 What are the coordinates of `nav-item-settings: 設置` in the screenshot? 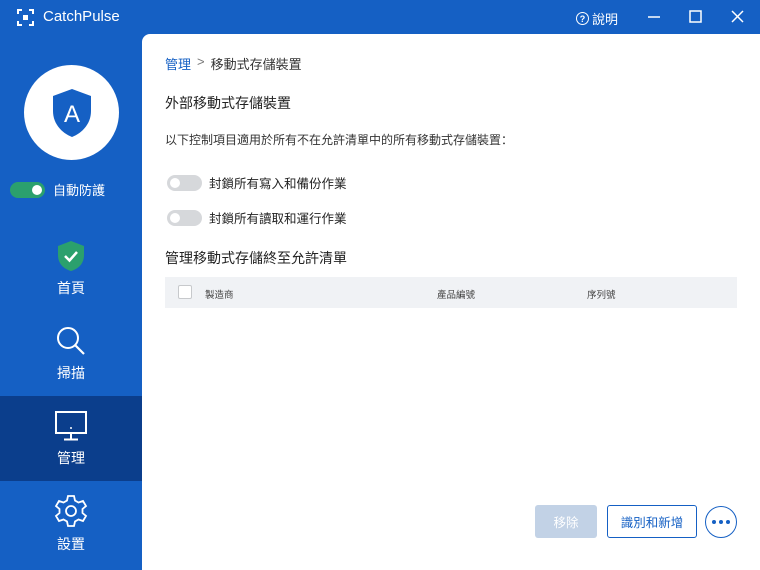 It's located at (71, 523).